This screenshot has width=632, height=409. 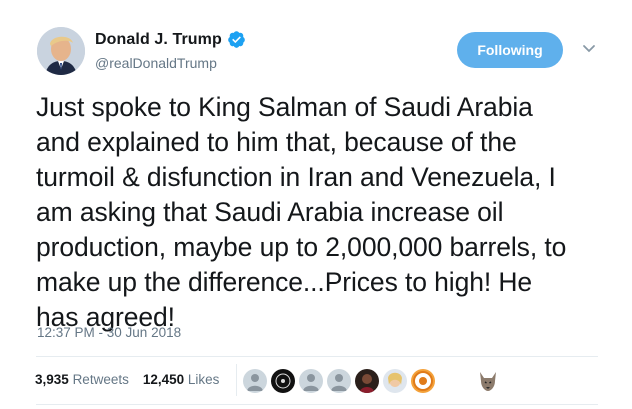 I want to click on likes-stat: 12,450 Likes, so click(x=181, y=379).